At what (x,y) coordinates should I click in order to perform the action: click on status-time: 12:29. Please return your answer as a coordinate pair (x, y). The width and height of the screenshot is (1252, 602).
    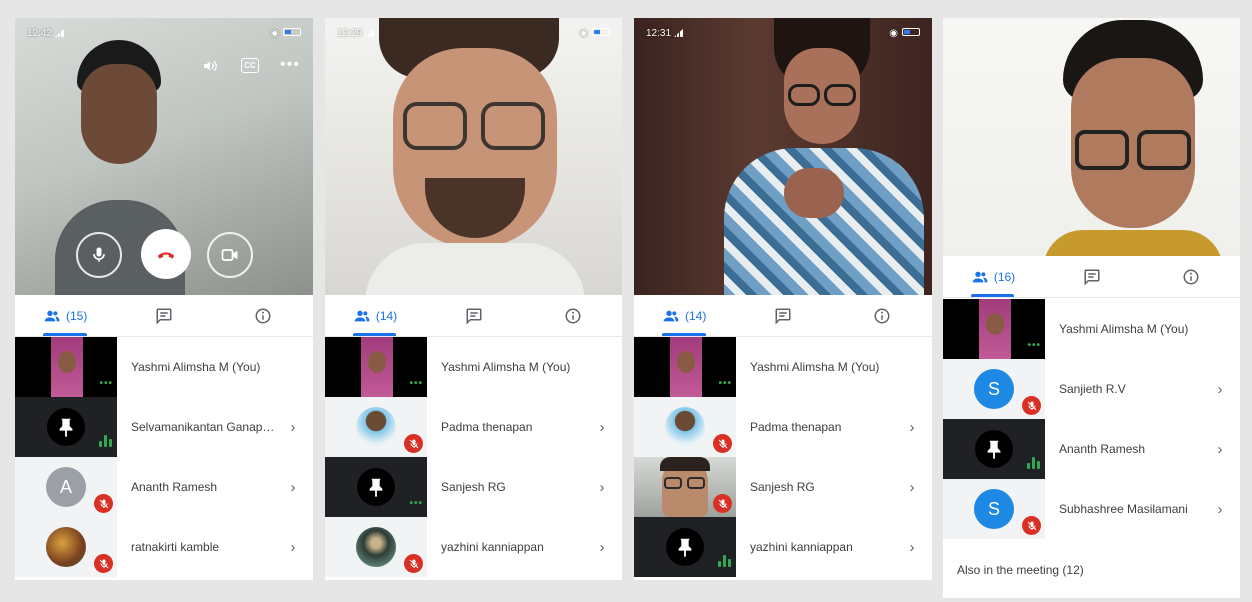
    Looking at the image, I should click on (350, 33).